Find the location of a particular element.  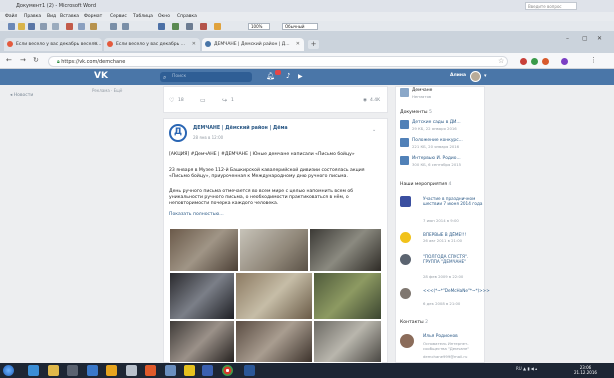

group-logo: Д is located at coordinates (178, 133).